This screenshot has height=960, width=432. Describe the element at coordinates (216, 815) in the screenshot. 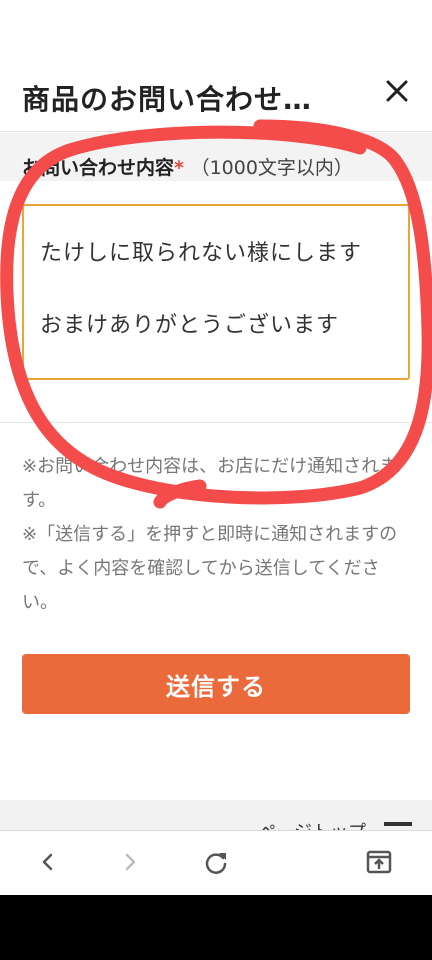

I see `page-top-strip: ページトップ` at that location.